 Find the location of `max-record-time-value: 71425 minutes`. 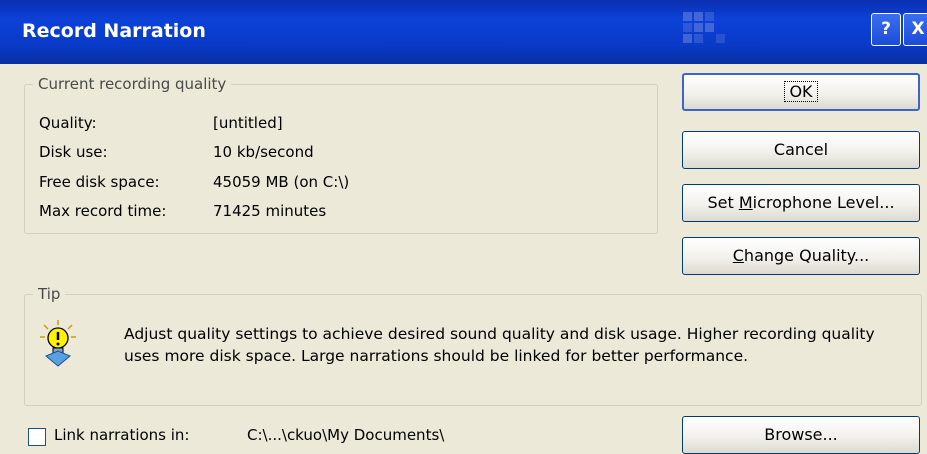

max-record-time-value: 71425 minutes is located at coordinates (270, 211).